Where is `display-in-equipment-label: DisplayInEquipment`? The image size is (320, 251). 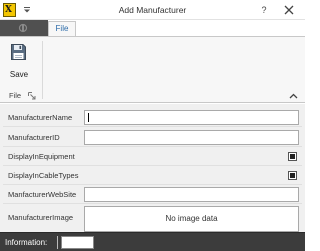 display-in-equipment-label: DisplayInEquipment is located at coordinates (41, 156).